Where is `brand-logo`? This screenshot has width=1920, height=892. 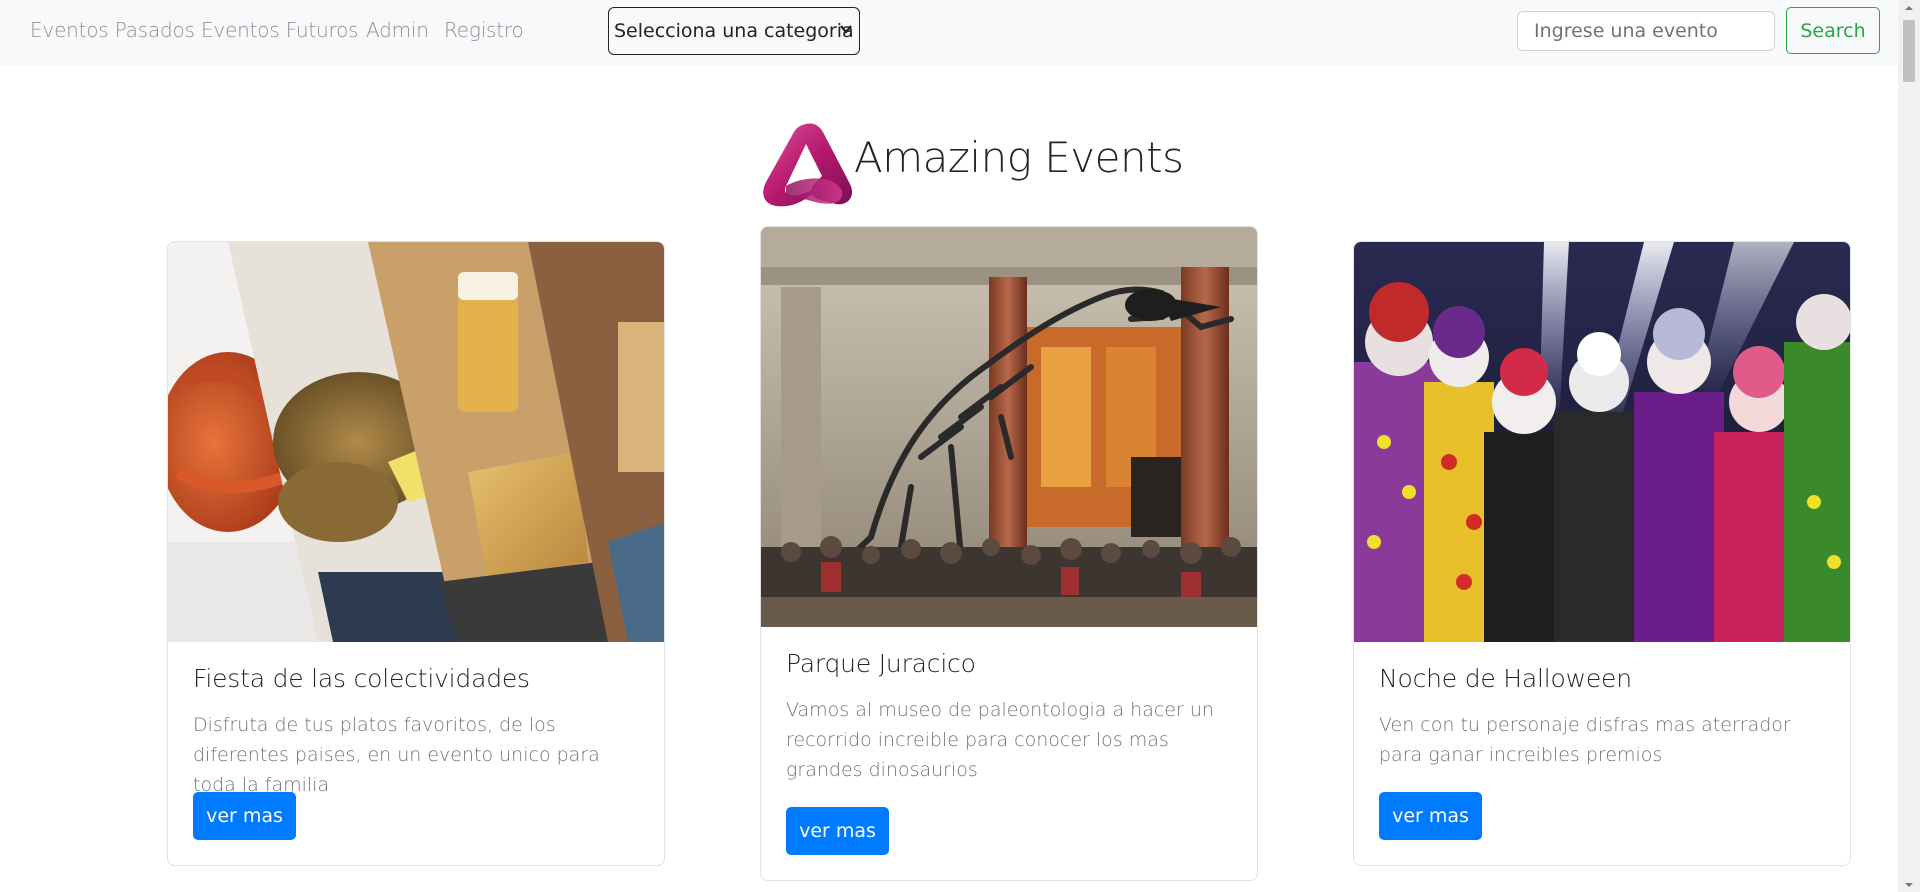
brand-logo is located at coordinates (808, 167).